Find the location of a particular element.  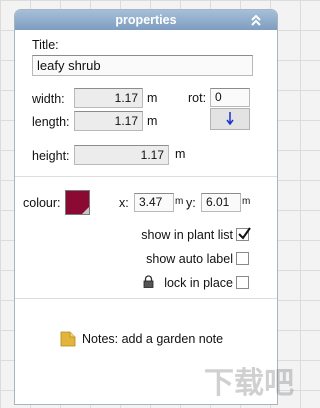

panel-title: properties is located at coordinates (146, 20).